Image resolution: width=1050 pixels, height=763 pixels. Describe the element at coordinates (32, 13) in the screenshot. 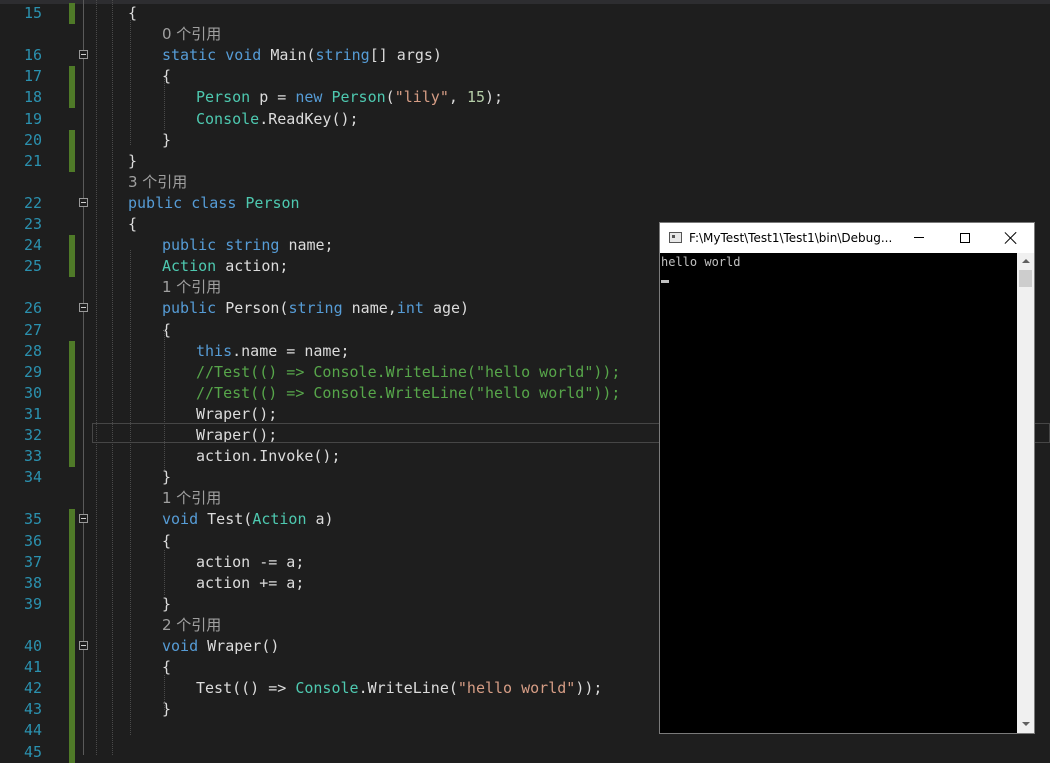

I see `line-number: 15` at that location.